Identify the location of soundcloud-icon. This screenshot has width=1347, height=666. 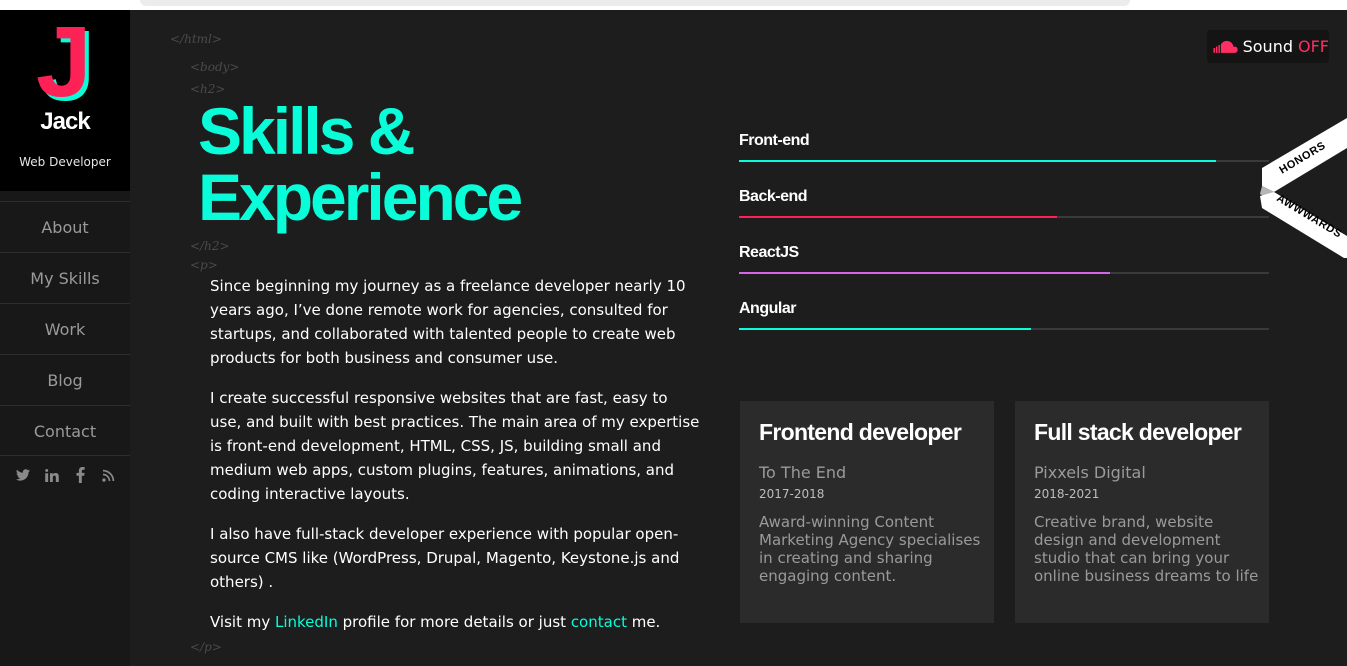
(1225, 46).